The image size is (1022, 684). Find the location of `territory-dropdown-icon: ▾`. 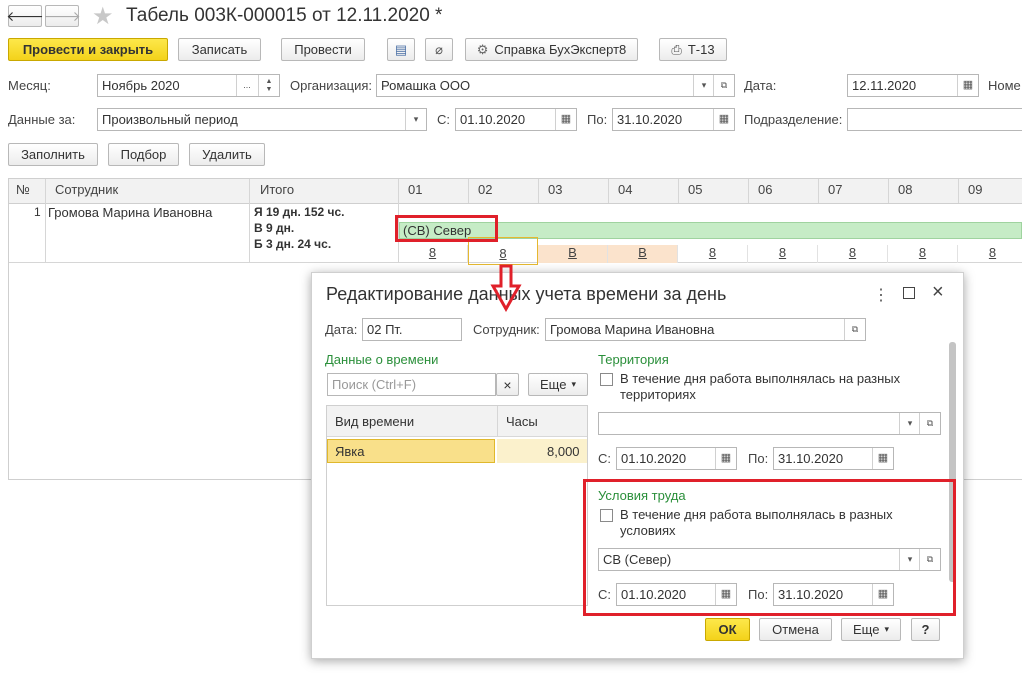

territory-dropdown-icon: ▾ is located at coordinates (909, 423).